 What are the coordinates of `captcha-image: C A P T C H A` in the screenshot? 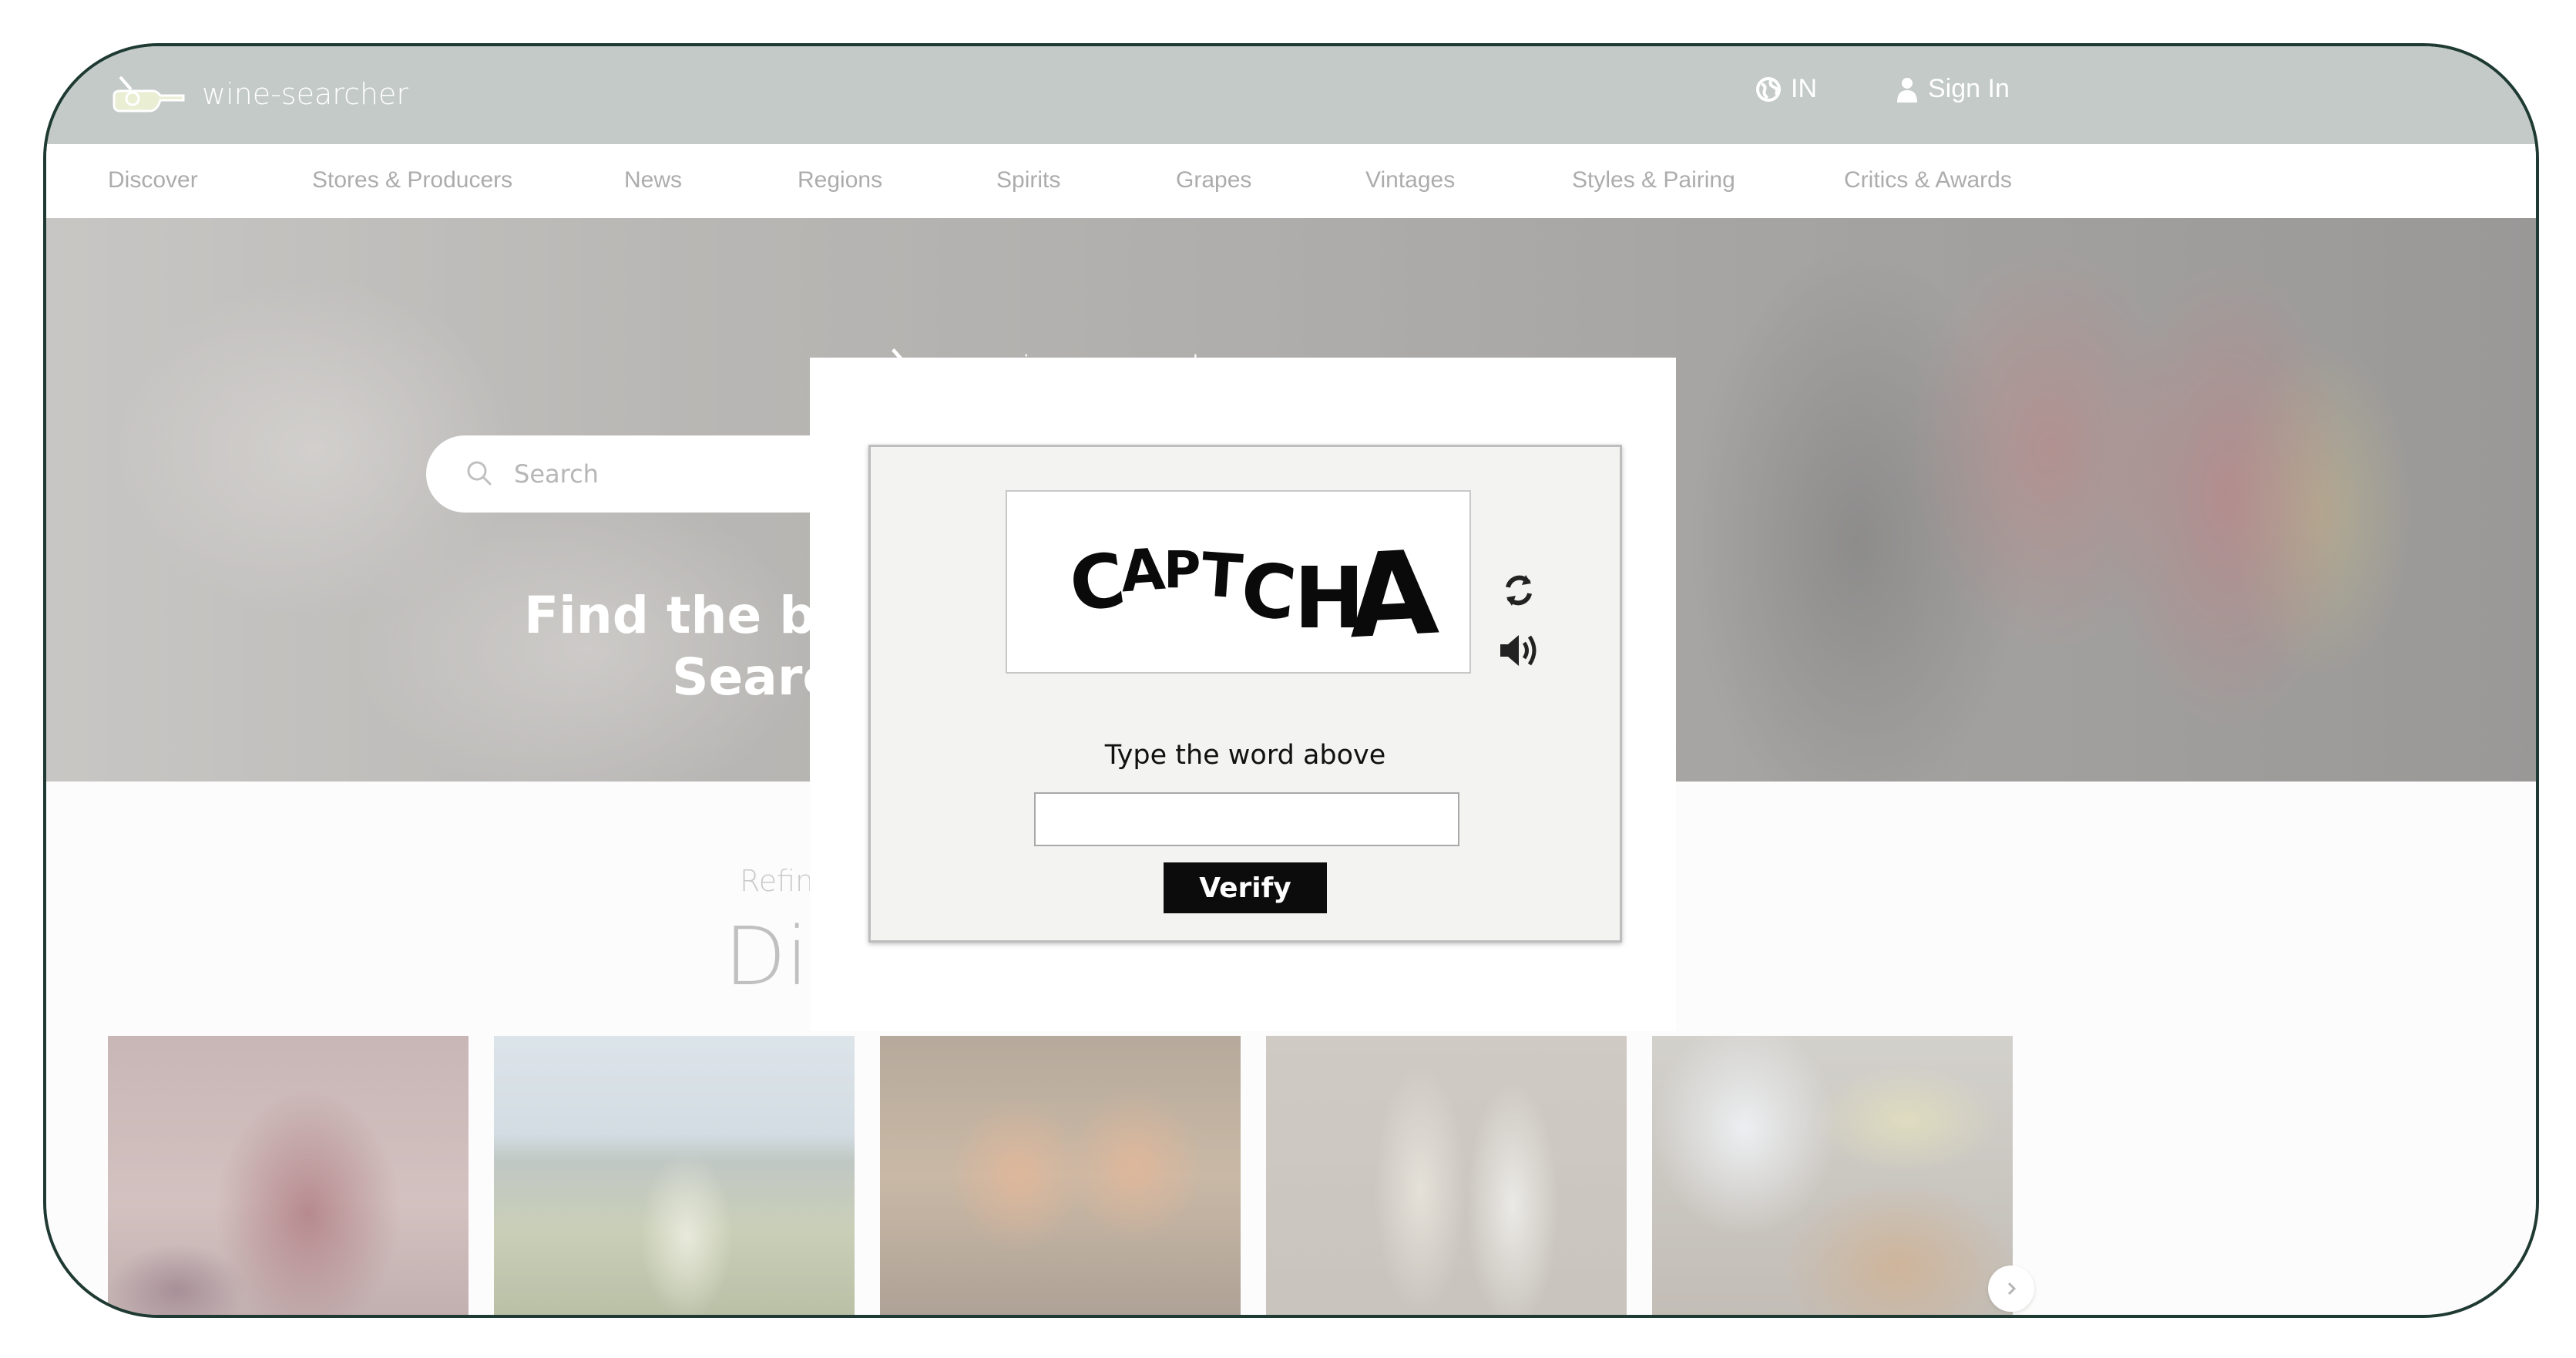 It's located at (1238, 582).